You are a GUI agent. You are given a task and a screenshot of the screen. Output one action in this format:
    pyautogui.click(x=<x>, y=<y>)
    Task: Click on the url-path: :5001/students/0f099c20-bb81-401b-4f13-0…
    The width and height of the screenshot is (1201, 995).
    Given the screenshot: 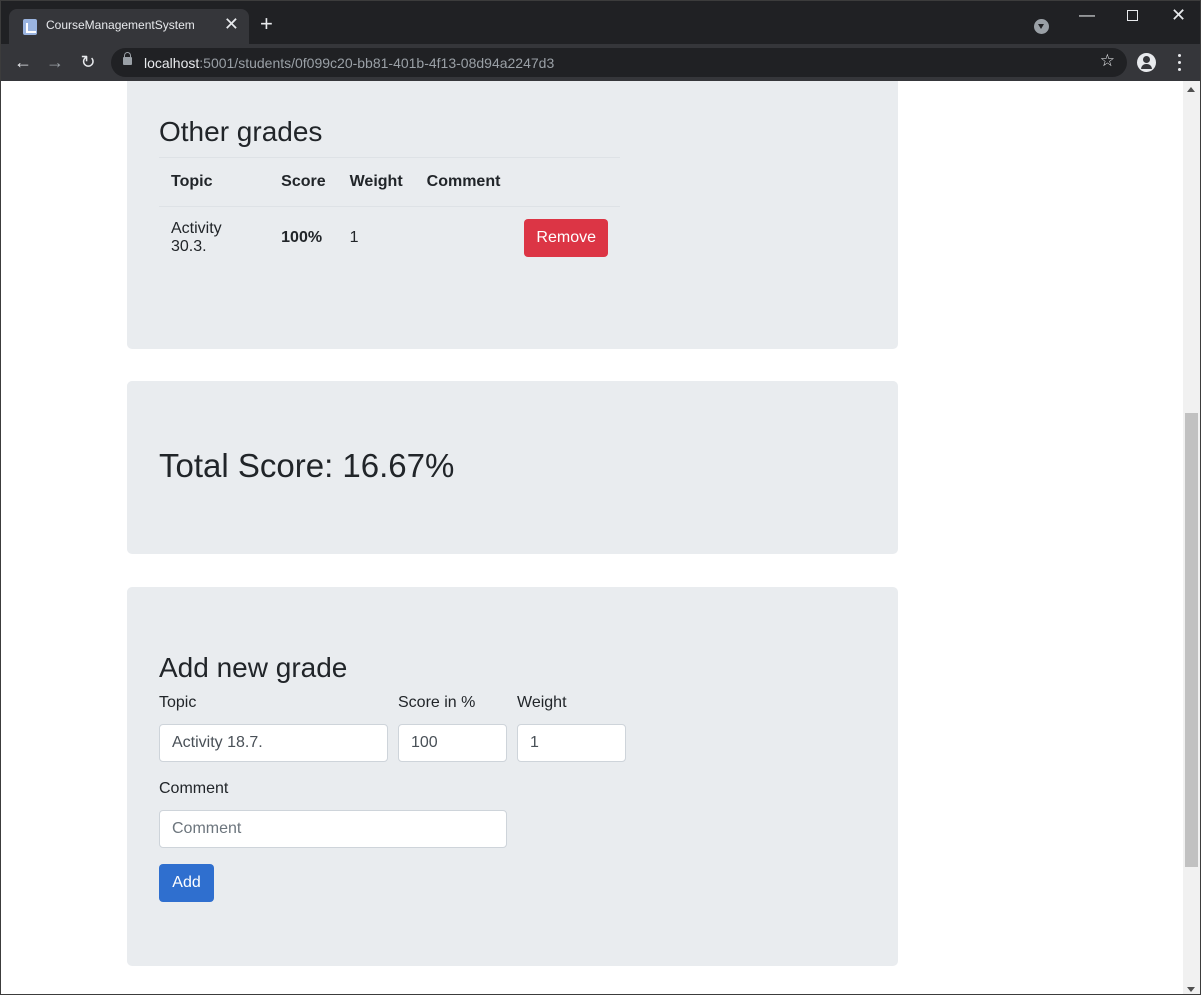 What is the action you would take?
    pyautogui.click(x=377, y=63)
    